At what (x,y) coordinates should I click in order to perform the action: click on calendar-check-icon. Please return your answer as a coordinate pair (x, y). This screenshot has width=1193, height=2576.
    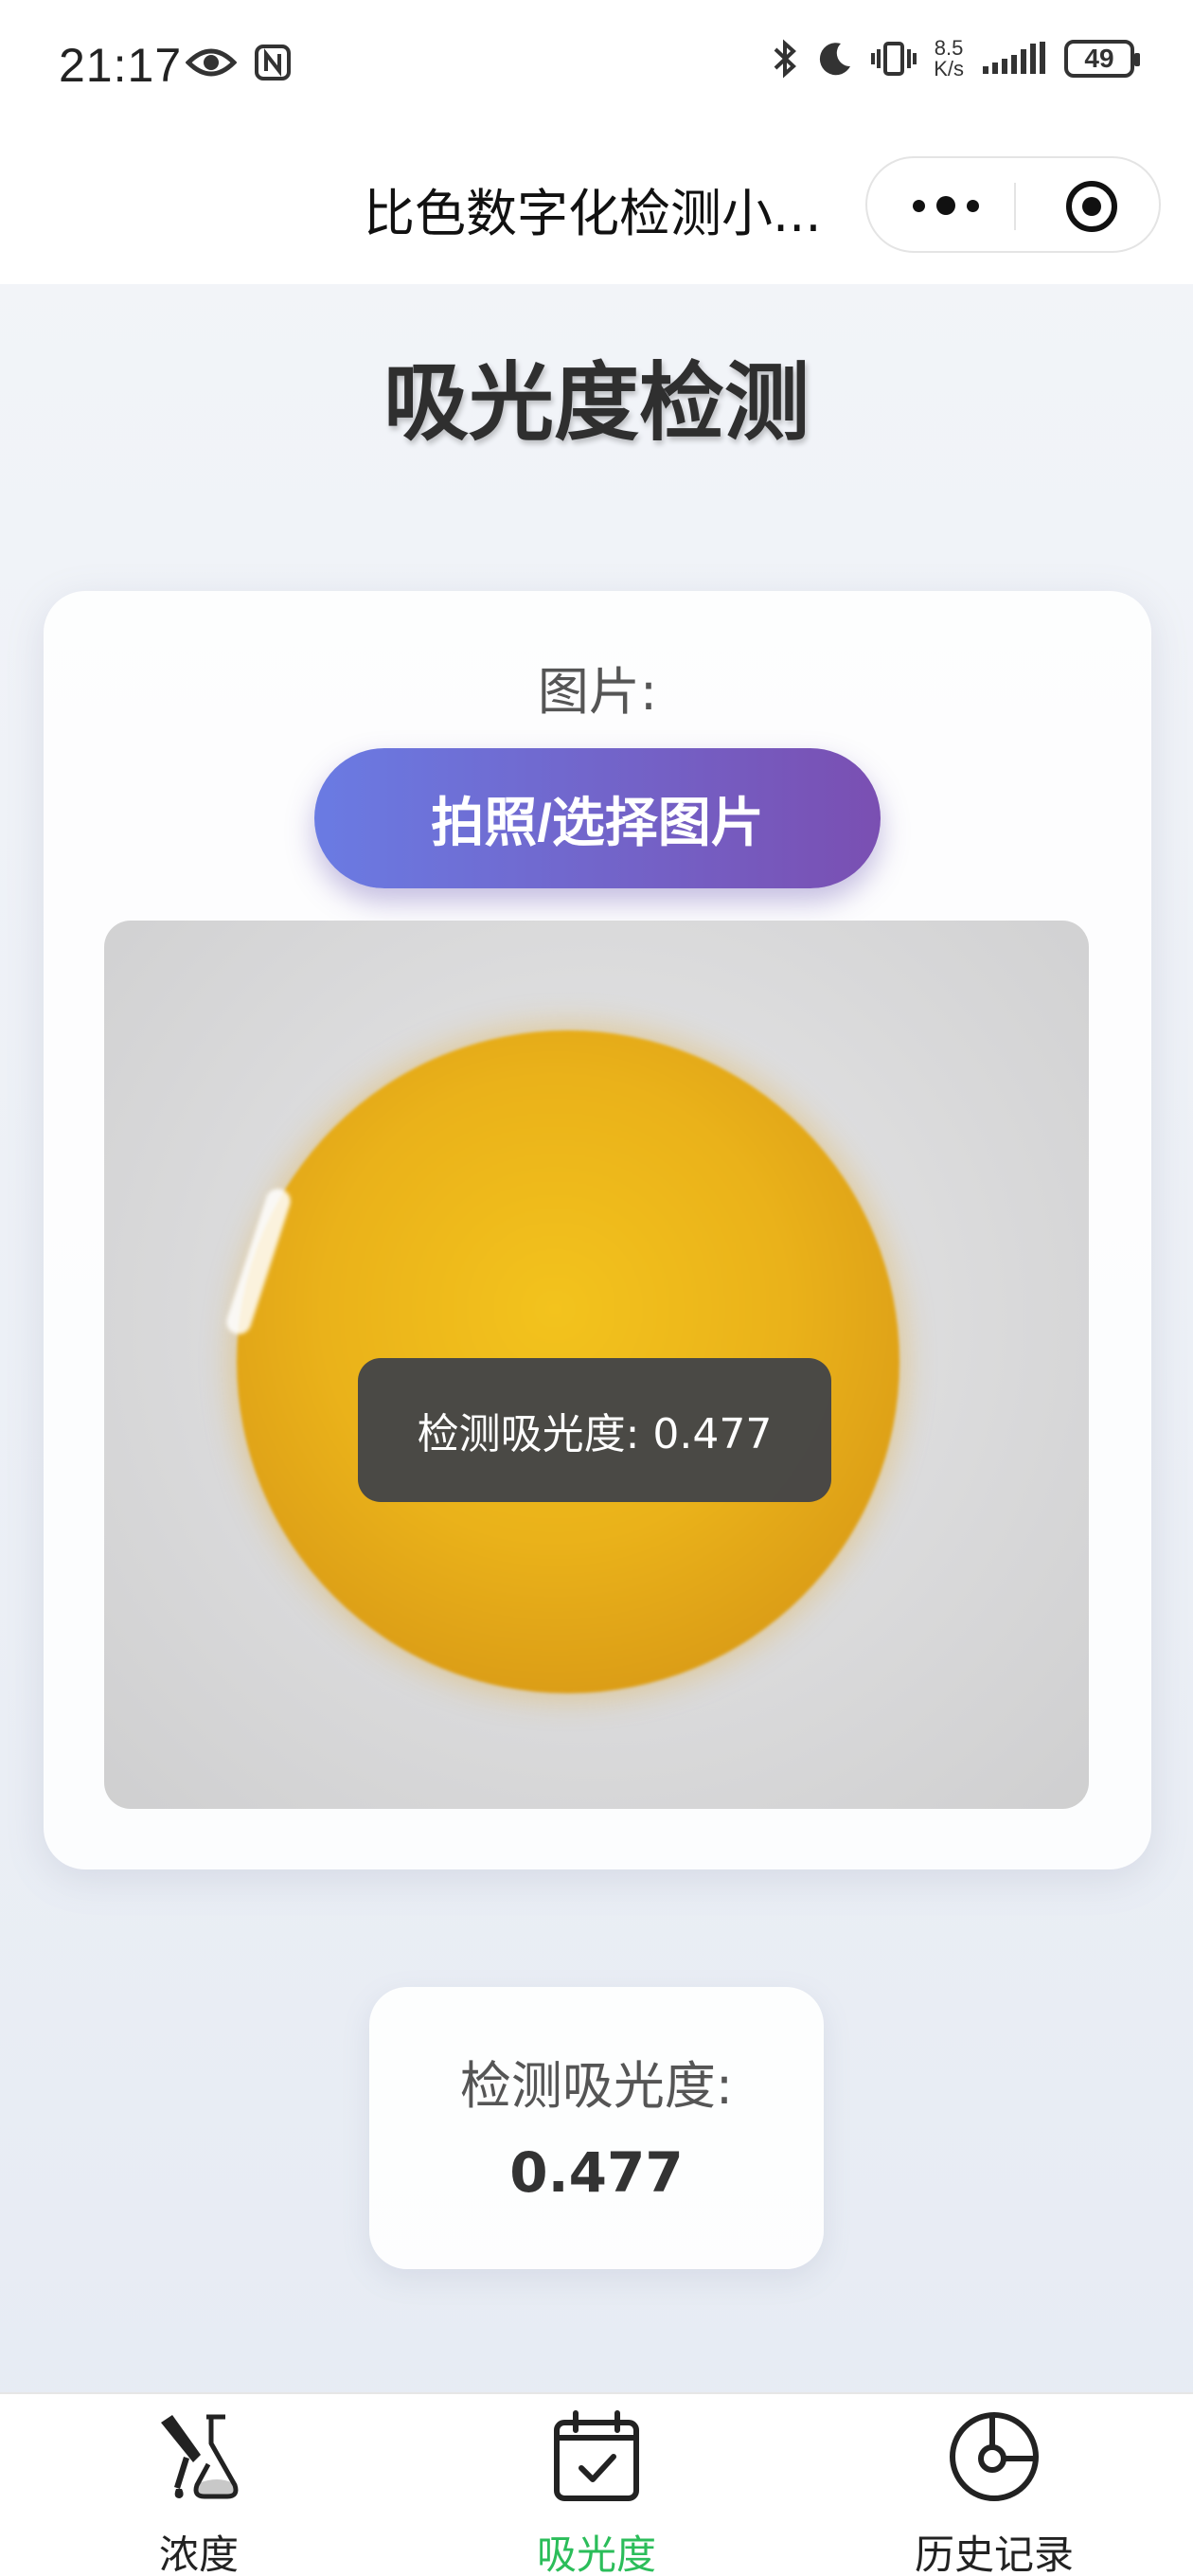
    Looking at the image, I should click on (596, 2455).